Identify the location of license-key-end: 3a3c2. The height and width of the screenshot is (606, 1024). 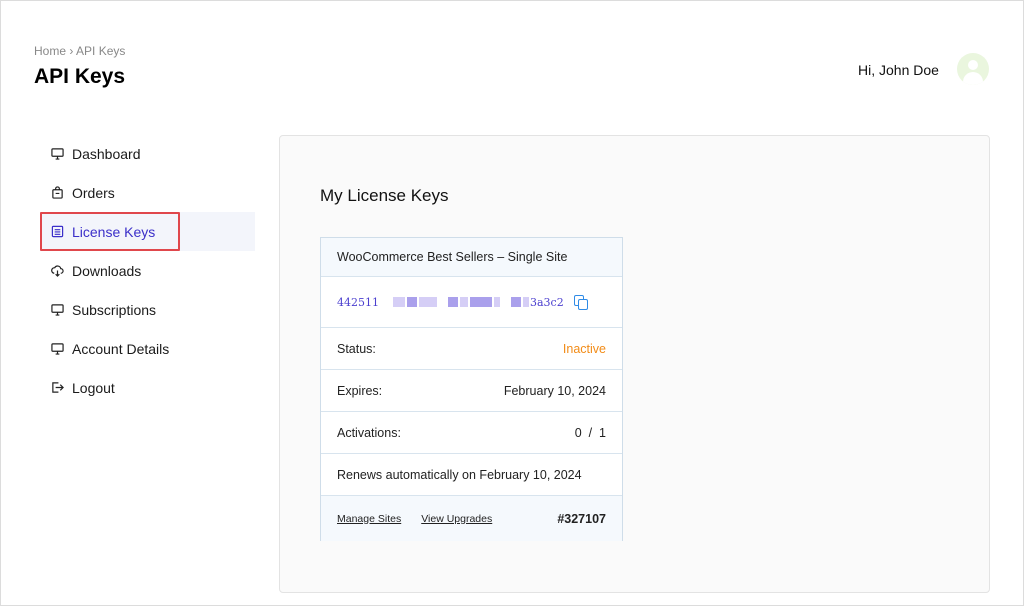
(547, 302).